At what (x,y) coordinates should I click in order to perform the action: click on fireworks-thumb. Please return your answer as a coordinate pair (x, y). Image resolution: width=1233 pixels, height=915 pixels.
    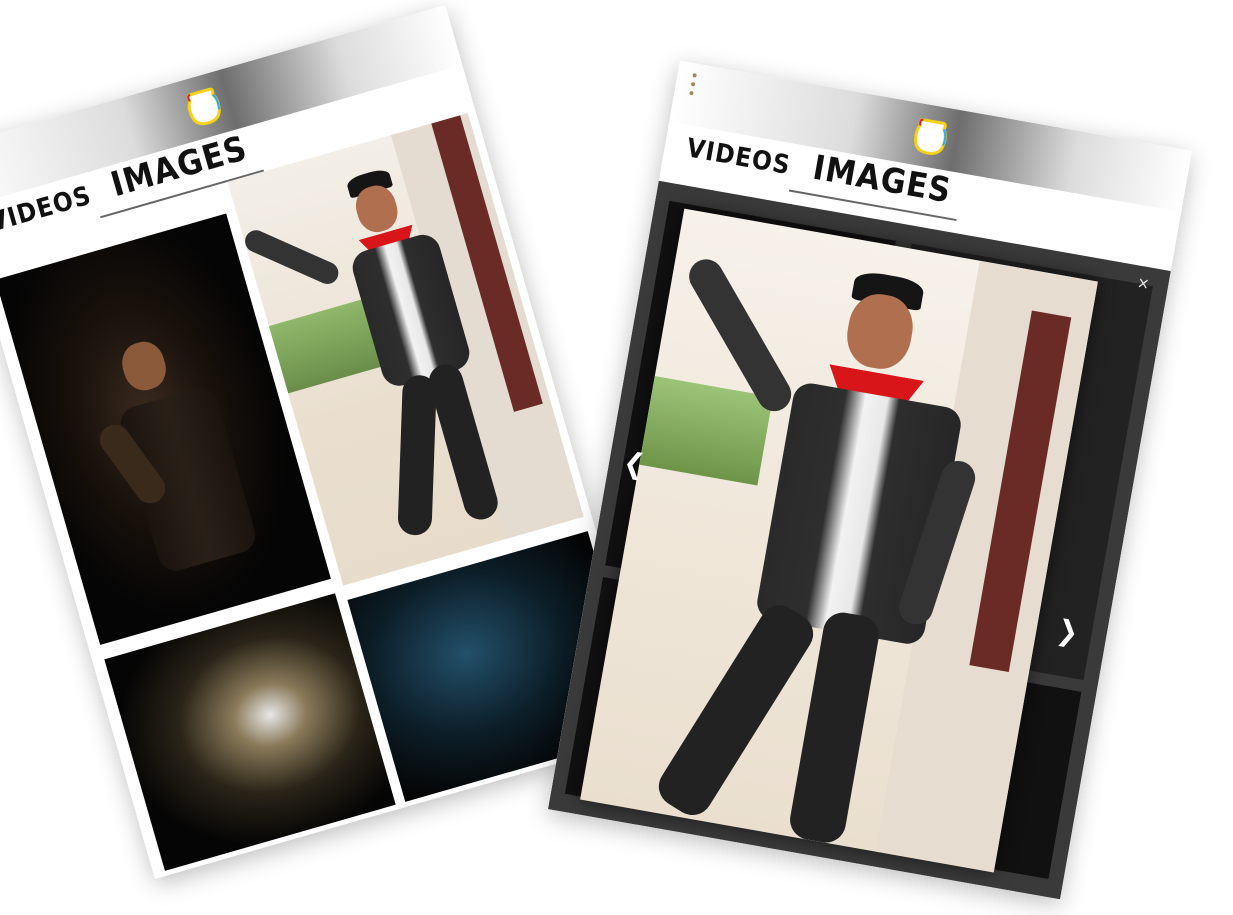
    Looking at the image, I should click on (250, 732).